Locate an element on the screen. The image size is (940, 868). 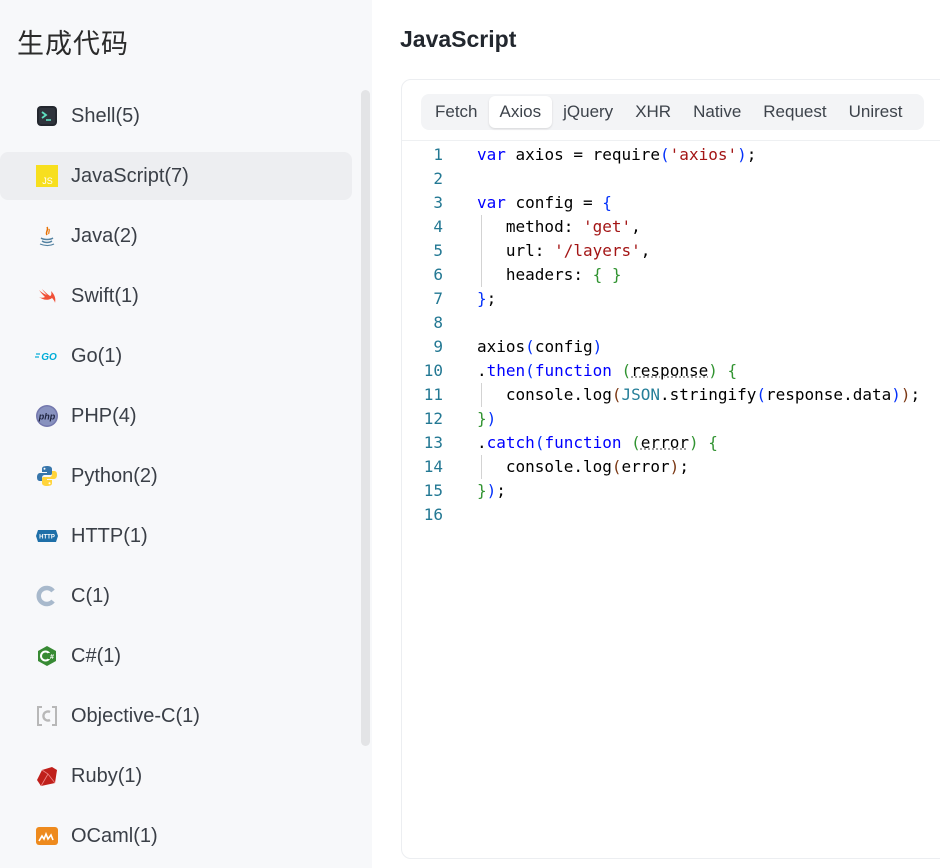
swift-icon is located at coordinates (47, 296).